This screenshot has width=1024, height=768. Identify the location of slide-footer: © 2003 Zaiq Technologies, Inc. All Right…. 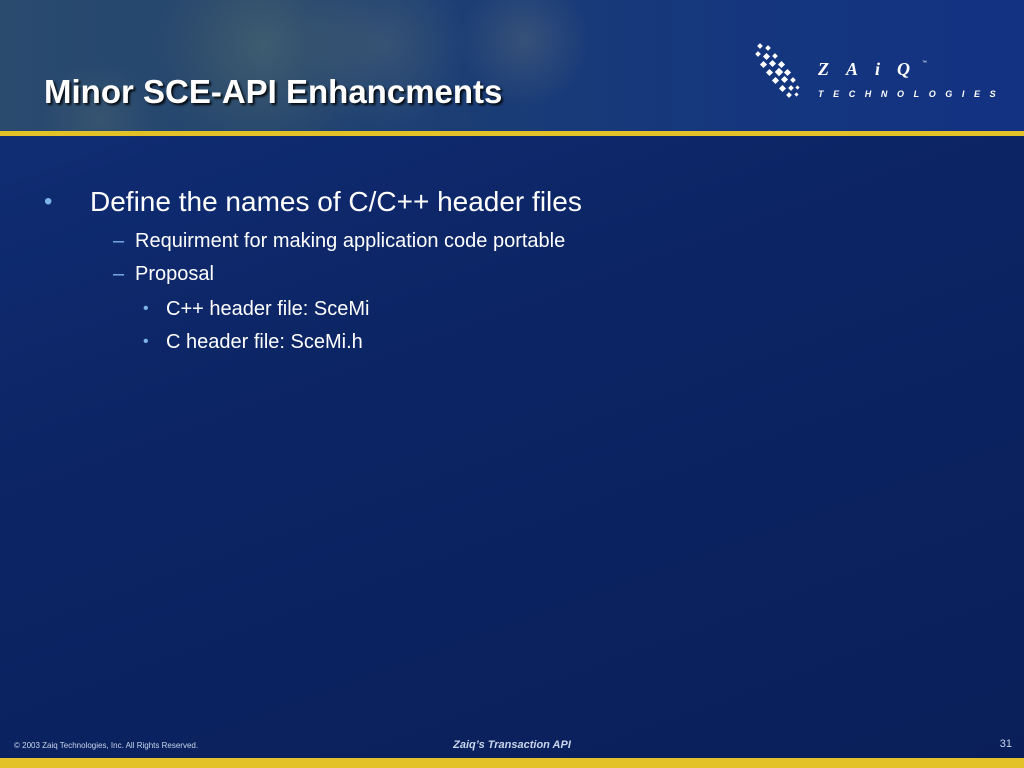
(512, 745).